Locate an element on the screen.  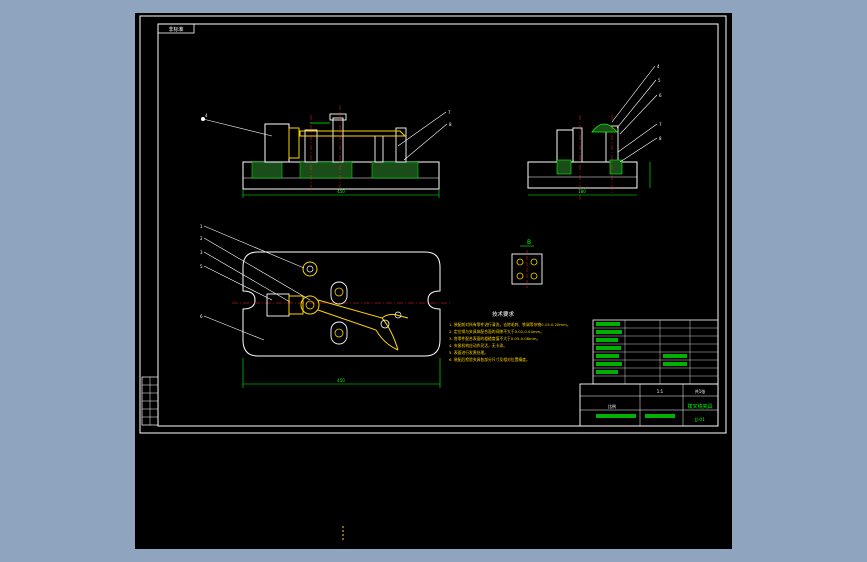
title-tab-text: 非标准 is located at coordinates (175, 29).